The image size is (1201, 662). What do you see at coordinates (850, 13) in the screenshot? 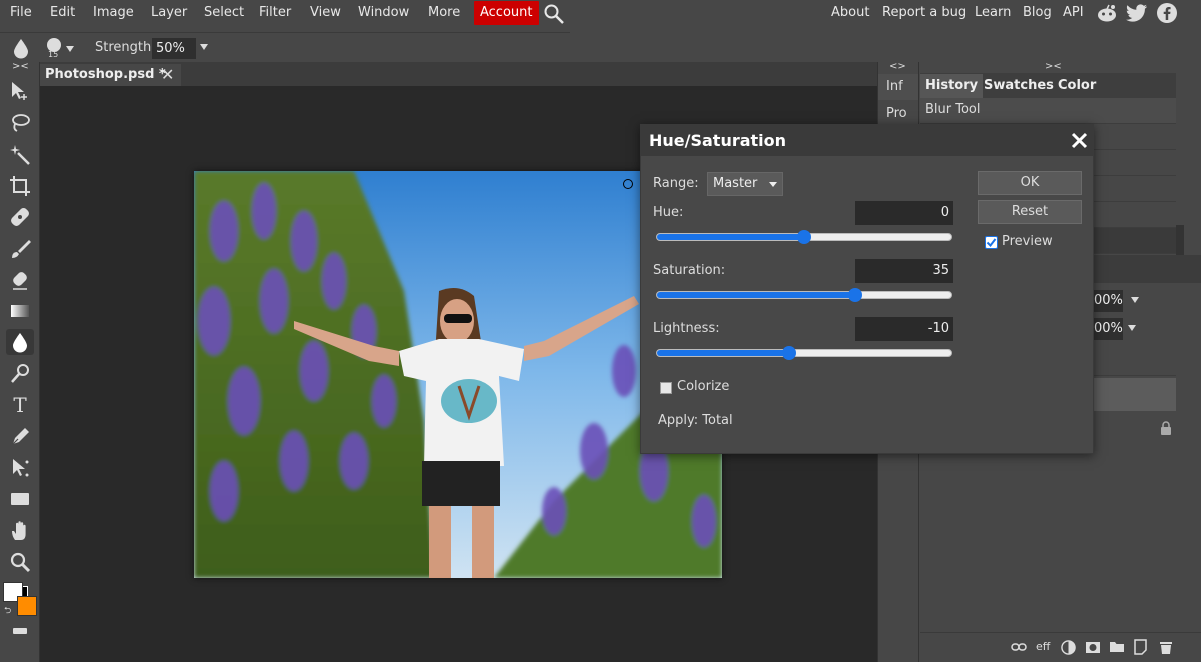
I see `link-about: About` at bounding box center [850, 13].